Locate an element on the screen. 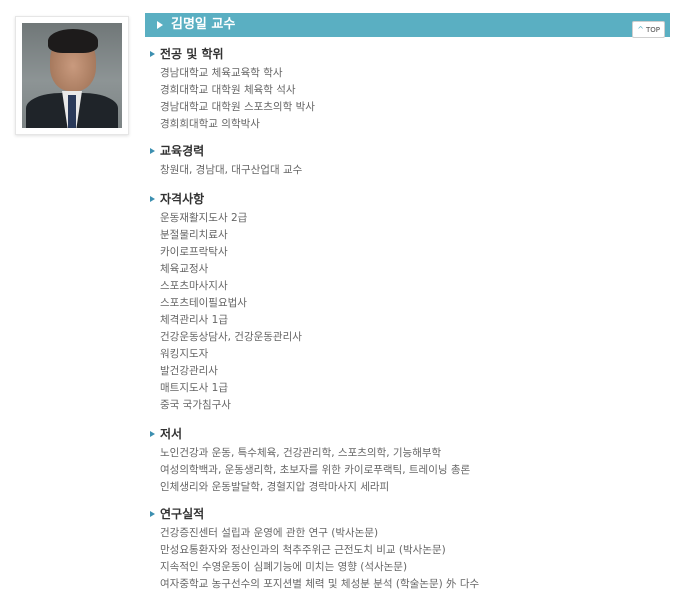 Image resolution: width=695 pixels, height=607 pixels. list-item: 워킹지도자 is located at coordinates (184, 354).